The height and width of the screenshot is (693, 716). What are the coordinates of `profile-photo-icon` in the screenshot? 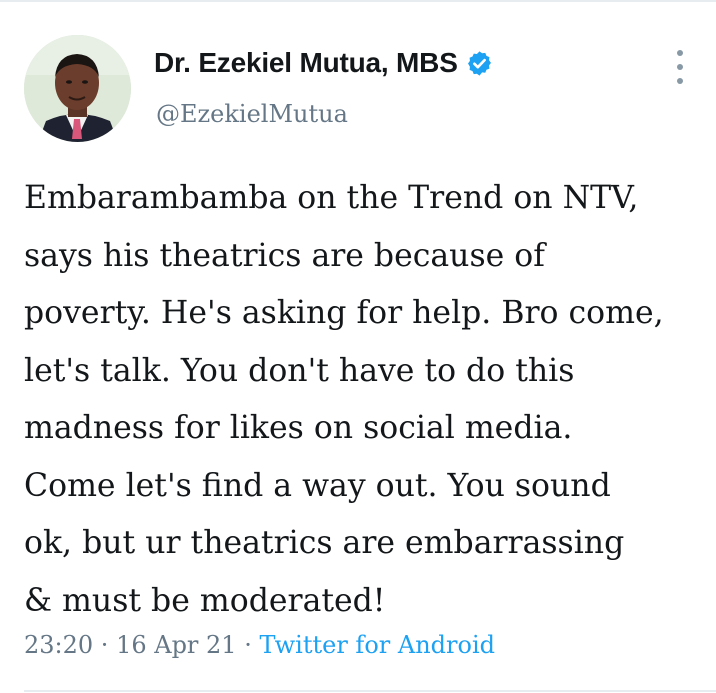 It's located at (77, 88).